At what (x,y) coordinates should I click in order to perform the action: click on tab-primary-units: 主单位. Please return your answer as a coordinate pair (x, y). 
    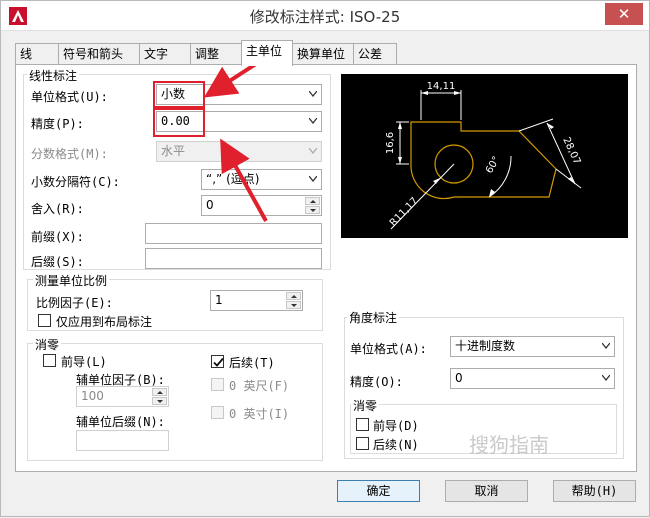
    Looking at the image, I should click on (267, 53).